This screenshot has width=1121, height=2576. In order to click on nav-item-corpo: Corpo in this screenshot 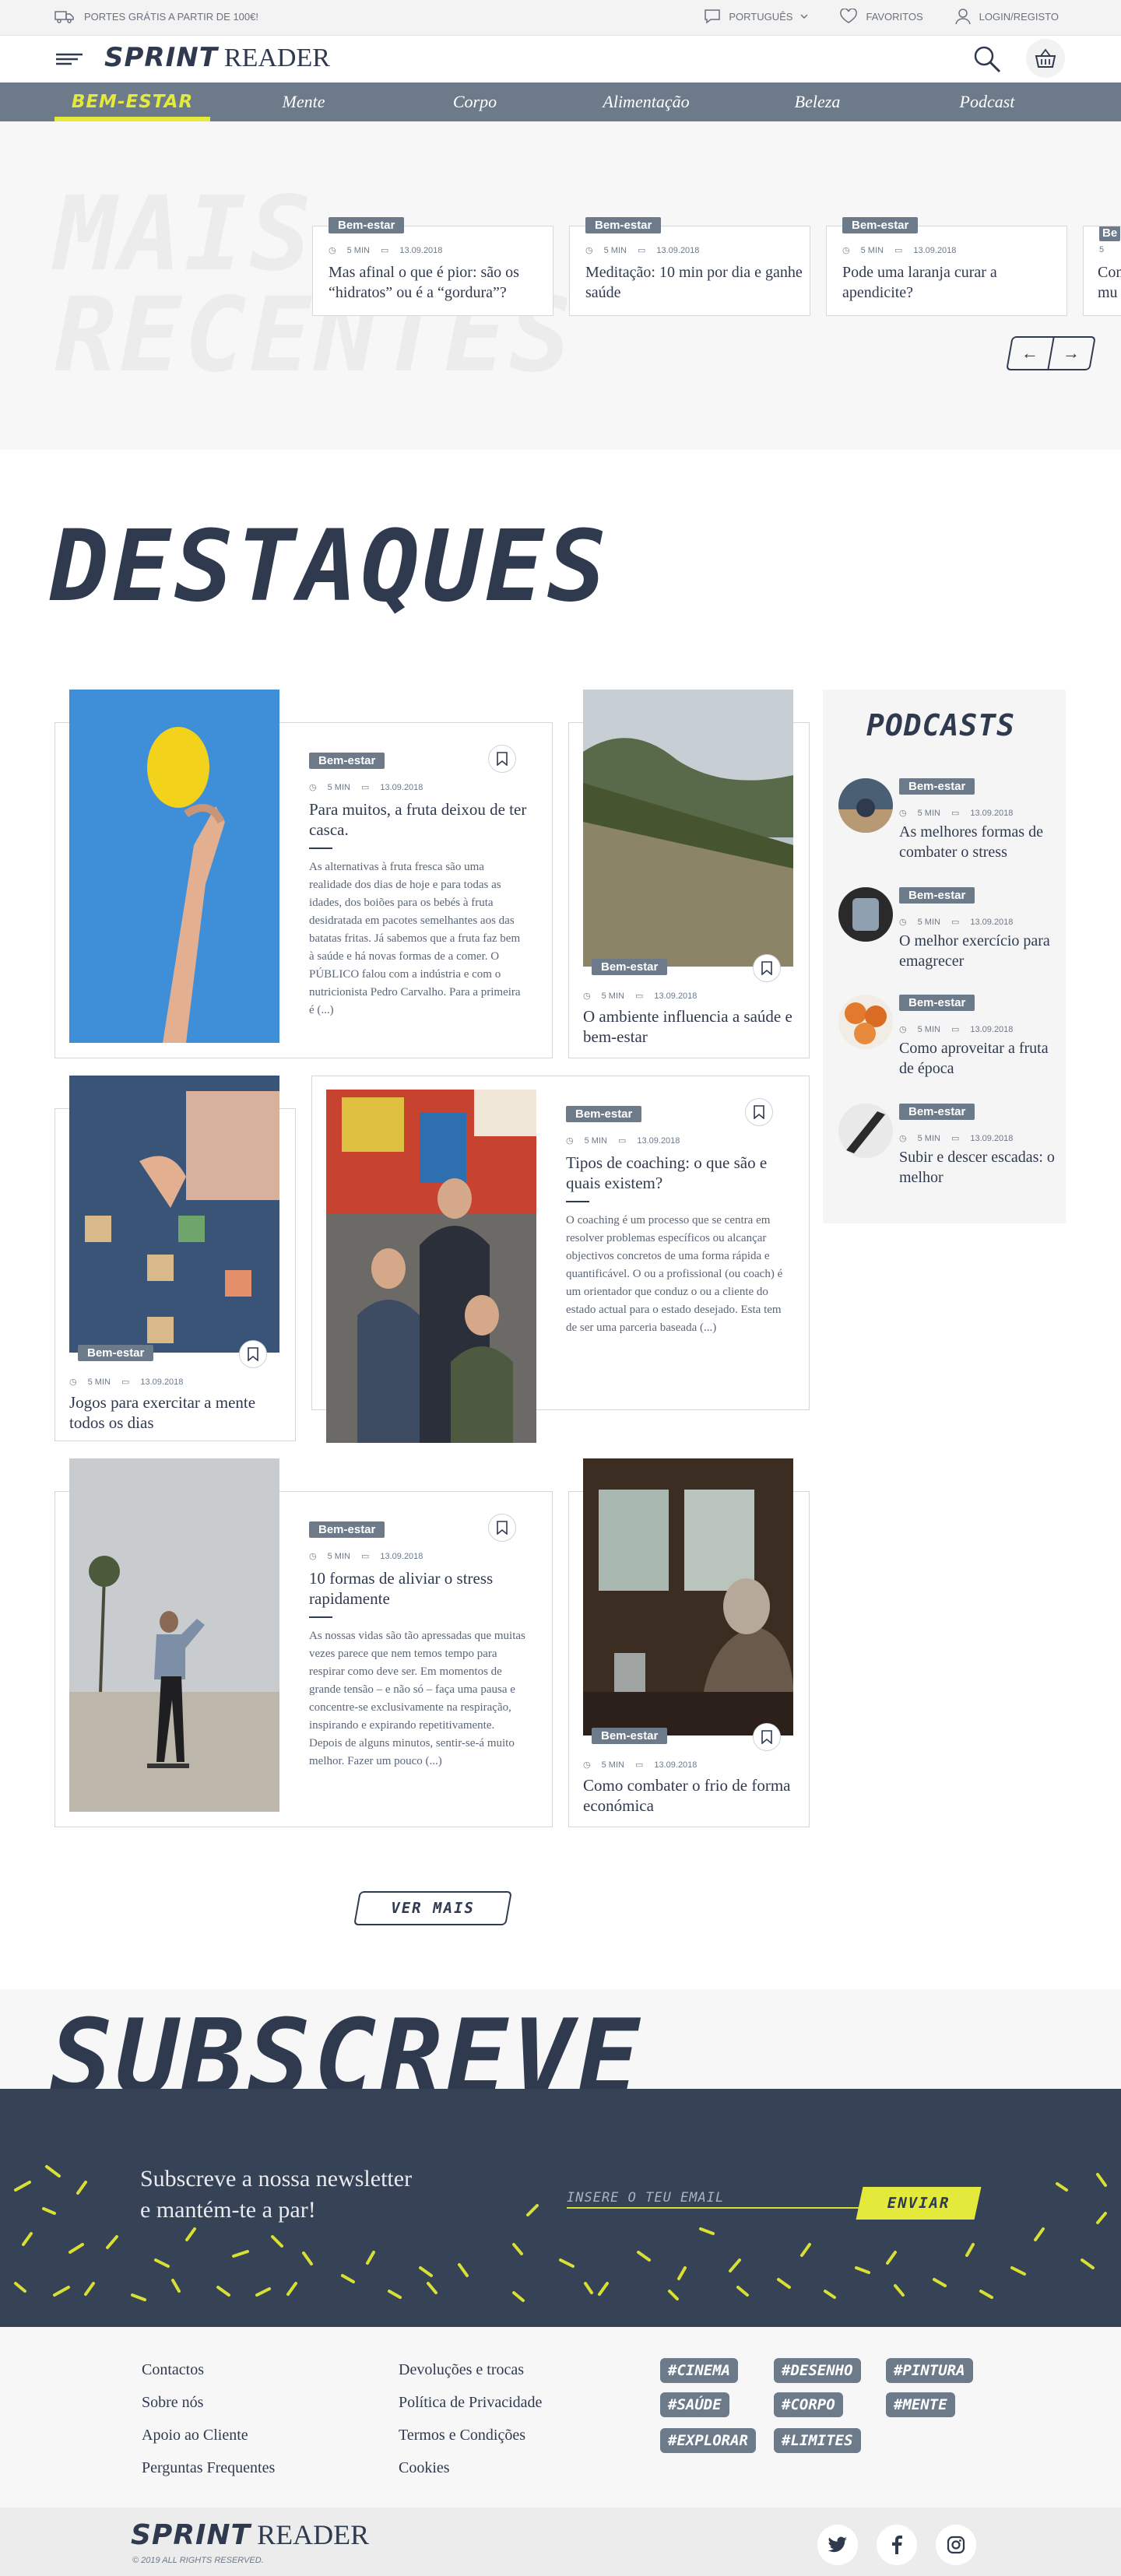, I will do `click(475, 102)`.